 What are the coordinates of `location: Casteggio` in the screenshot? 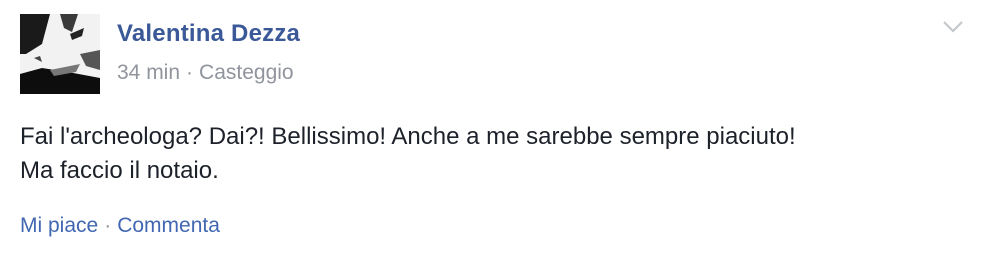 It's located at (246, 72).